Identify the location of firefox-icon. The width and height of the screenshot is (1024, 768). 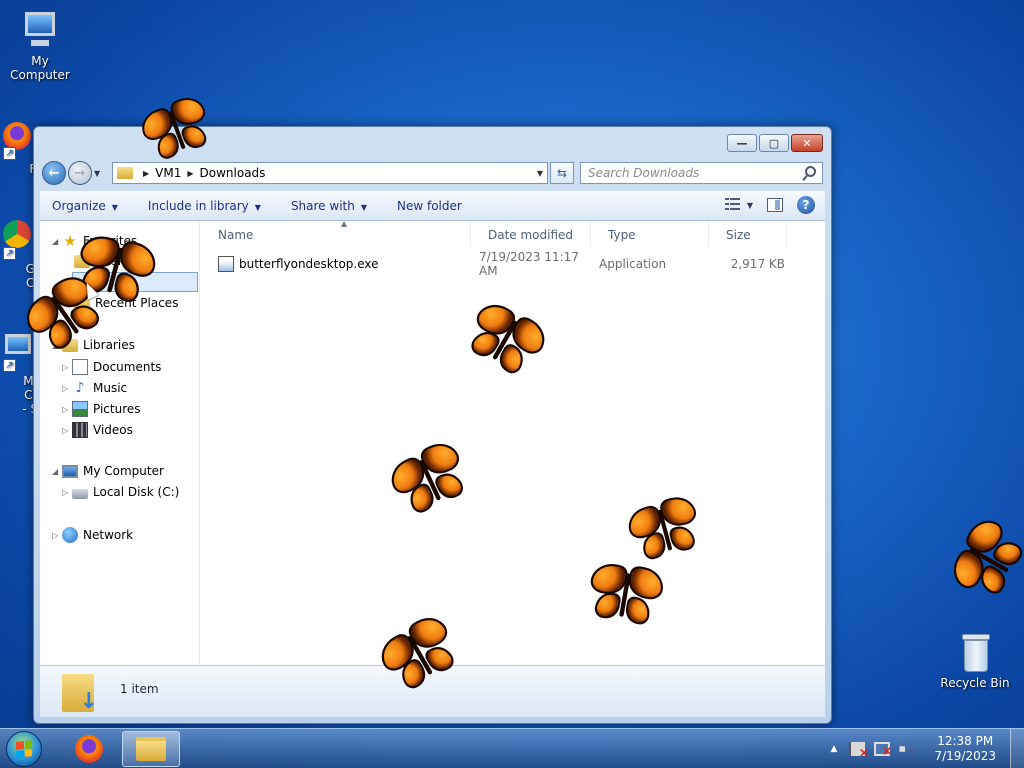
(89, 749).